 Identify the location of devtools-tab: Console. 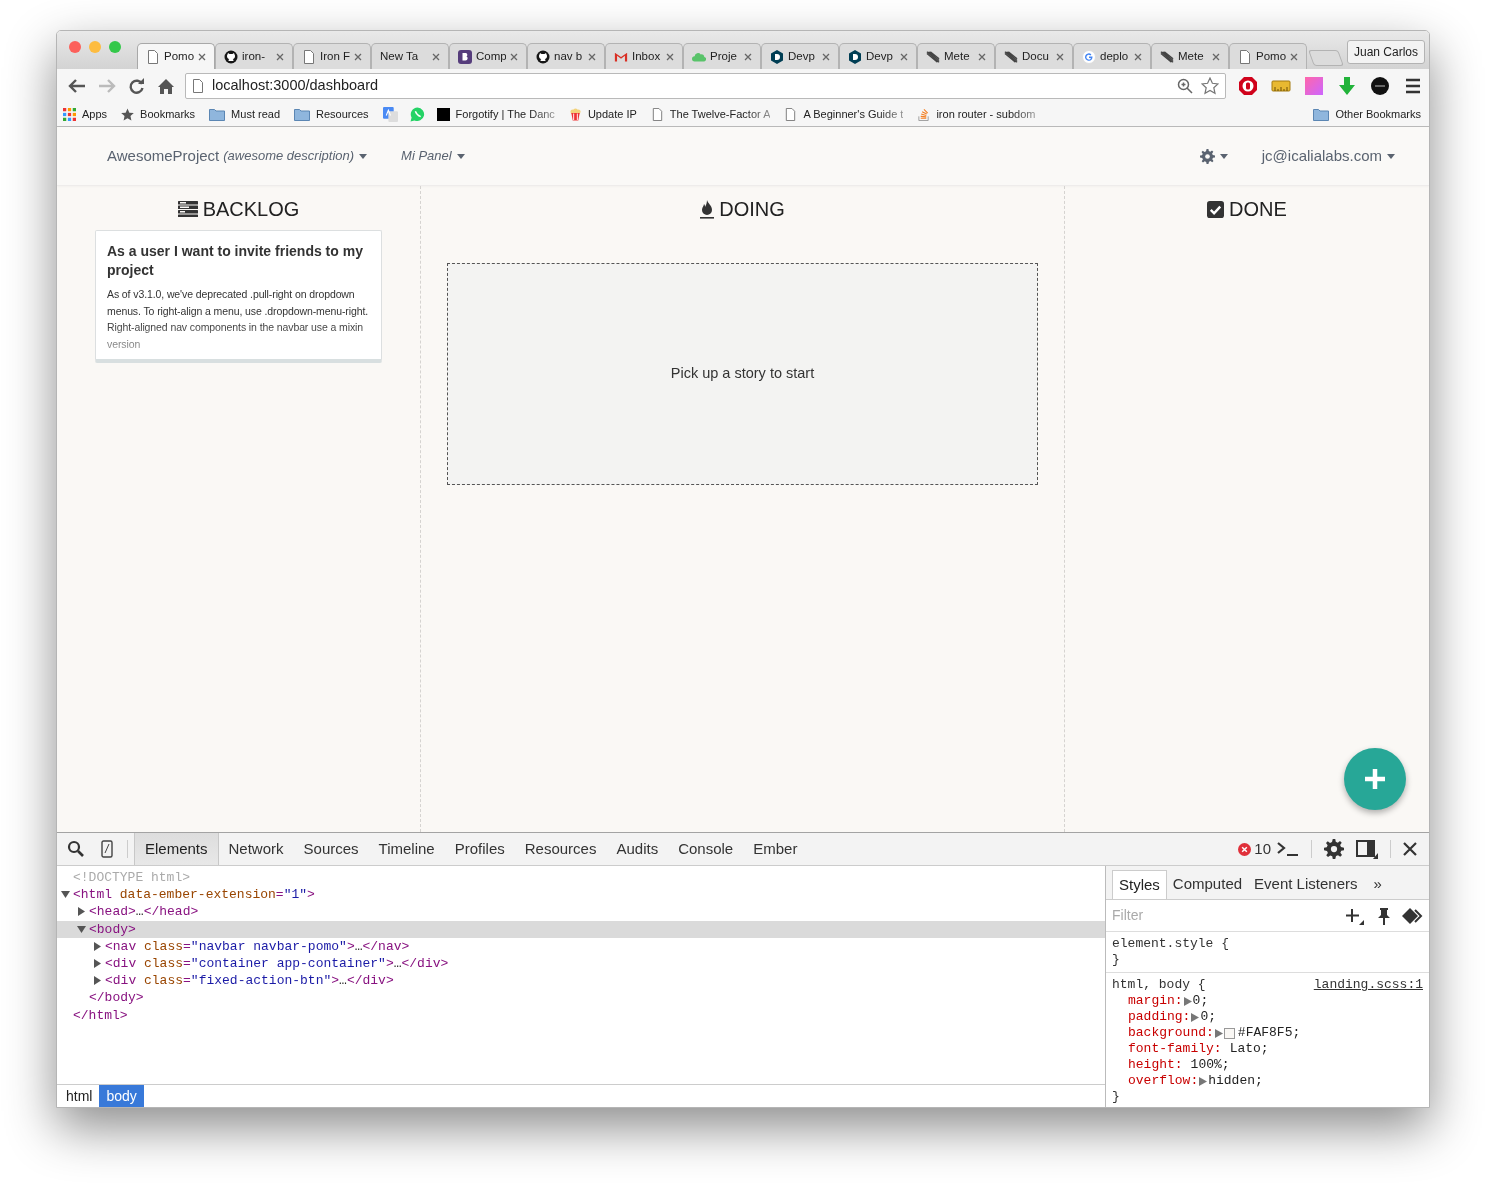
(706, 849).